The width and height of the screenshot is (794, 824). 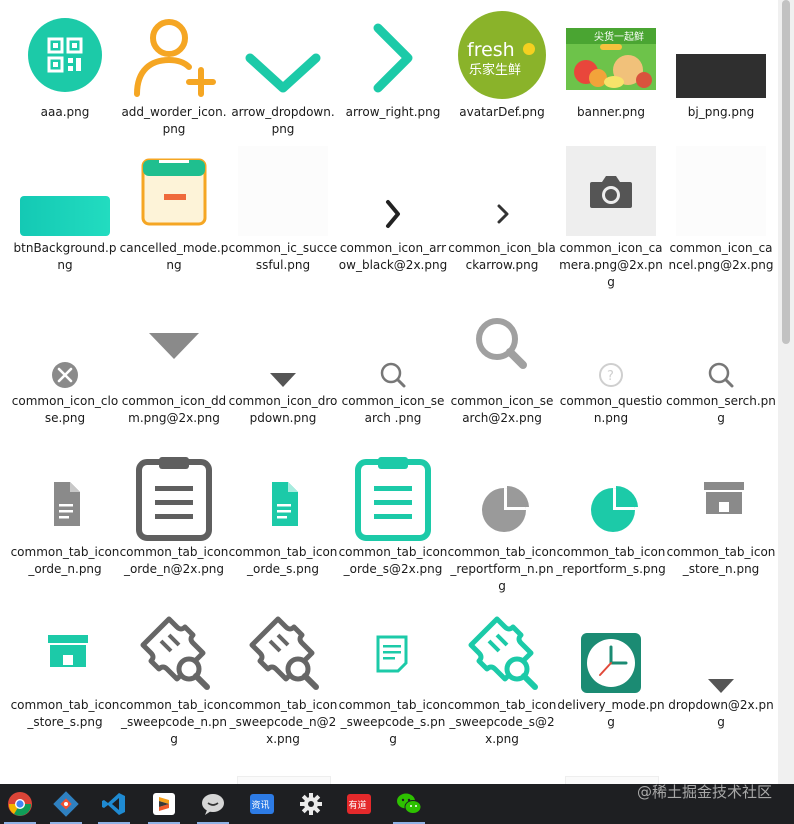 I want to click on file-name-label: common_ic_successful.png, so click(x=283, y=256).